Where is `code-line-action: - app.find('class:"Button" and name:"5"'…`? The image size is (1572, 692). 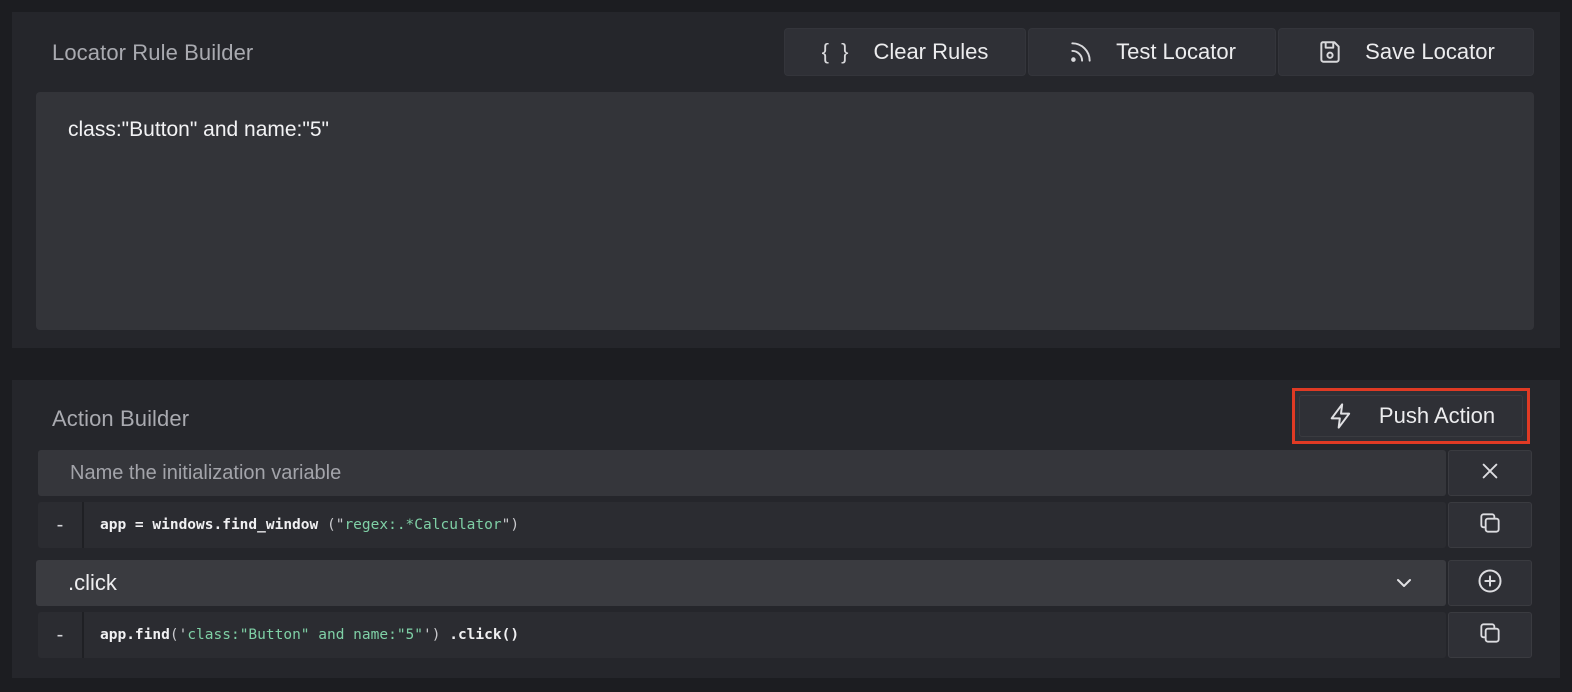
code-line-action: - app.find('class:"Button" and name:"5"'… is located at coordinates (742, 635).